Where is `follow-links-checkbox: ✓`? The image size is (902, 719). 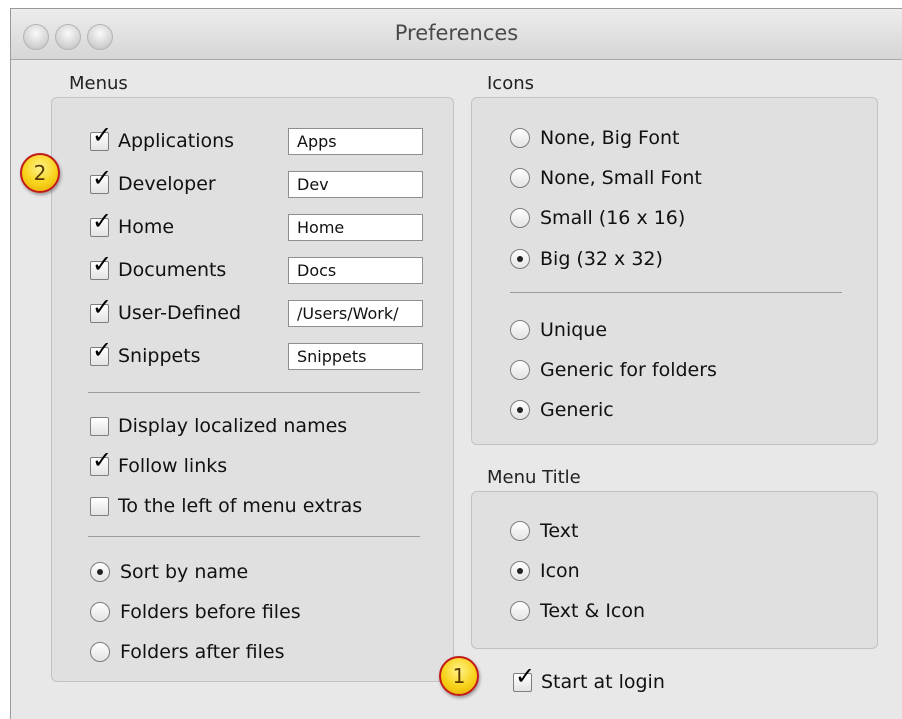 follow-links-checkbox: ✓ is located at coordinates (101, 462).